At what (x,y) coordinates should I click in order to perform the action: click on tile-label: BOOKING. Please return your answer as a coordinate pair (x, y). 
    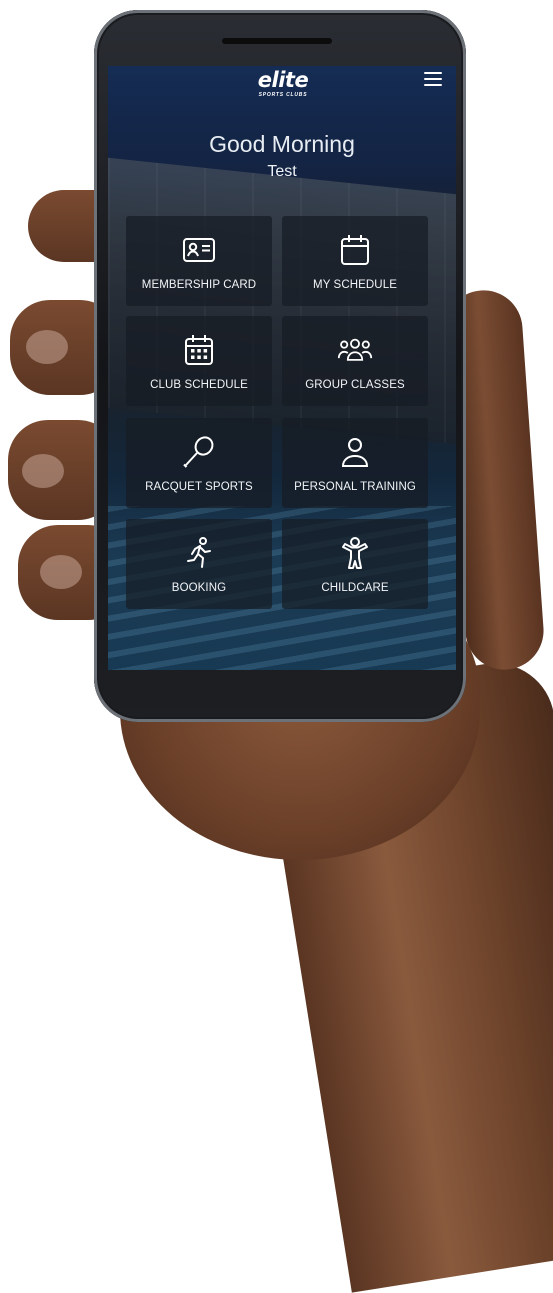
    Looking at the image, I should click on (199, 588).